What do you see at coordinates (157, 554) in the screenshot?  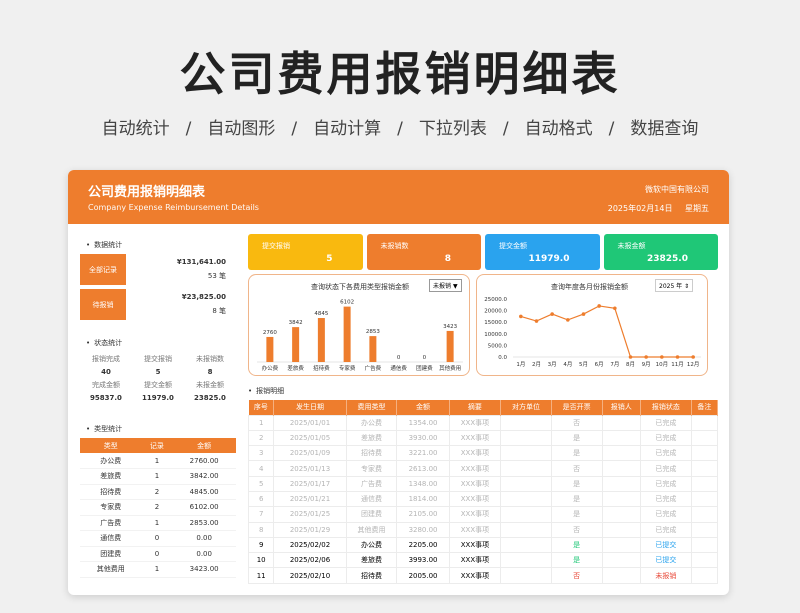 I see `type-table-cell: 0` at bounding box center [157, 554].